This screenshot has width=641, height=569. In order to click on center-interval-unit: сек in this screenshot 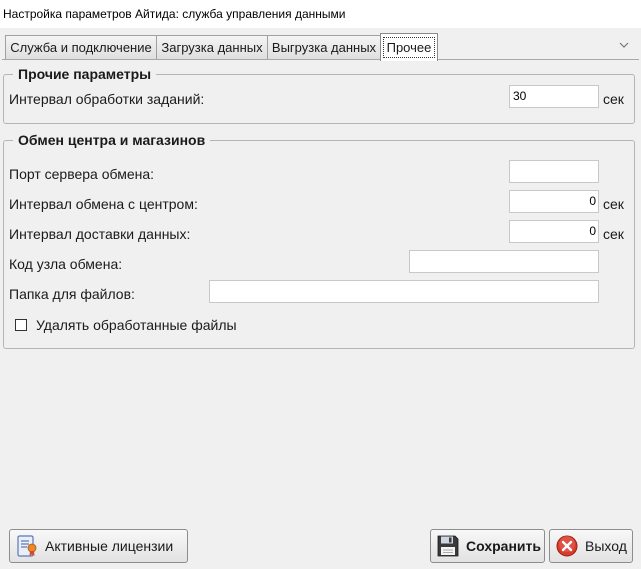, I will do `click(613, 204)`.